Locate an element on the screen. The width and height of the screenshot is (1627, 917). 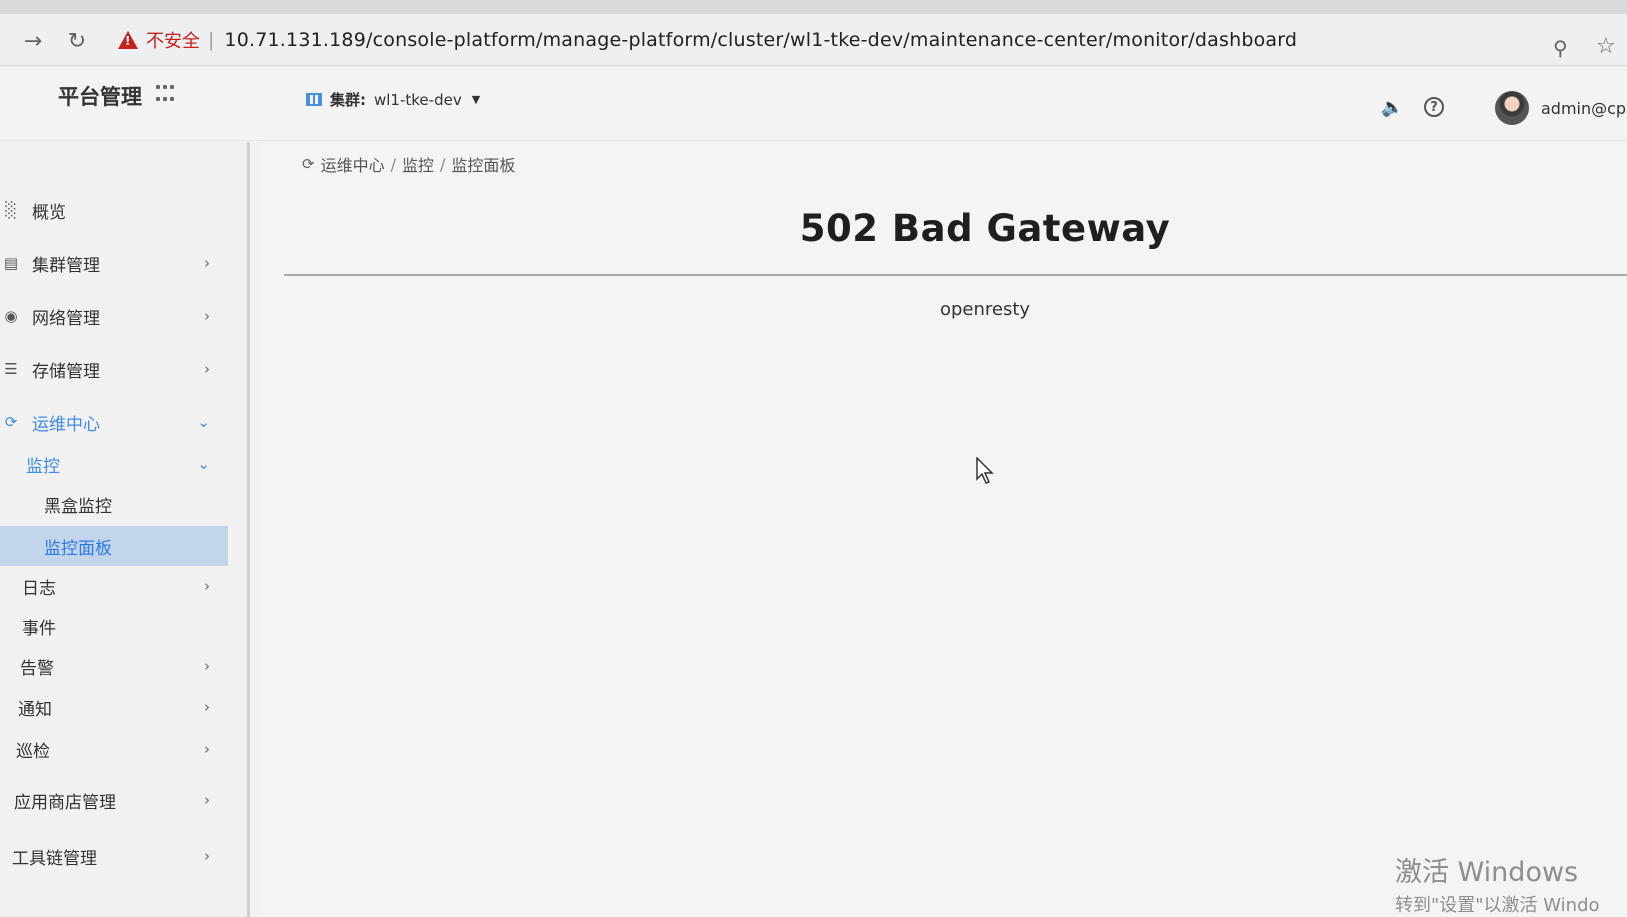
bookmark-star-icon: ☆ is located at coordinates (1606, 46).